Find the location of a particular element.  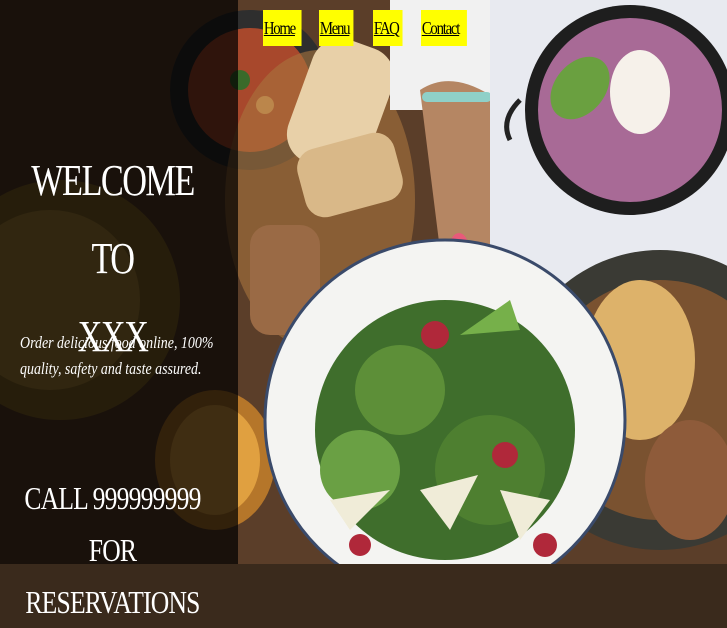

nav-link-home: Home is located at coordinates (282, 28).